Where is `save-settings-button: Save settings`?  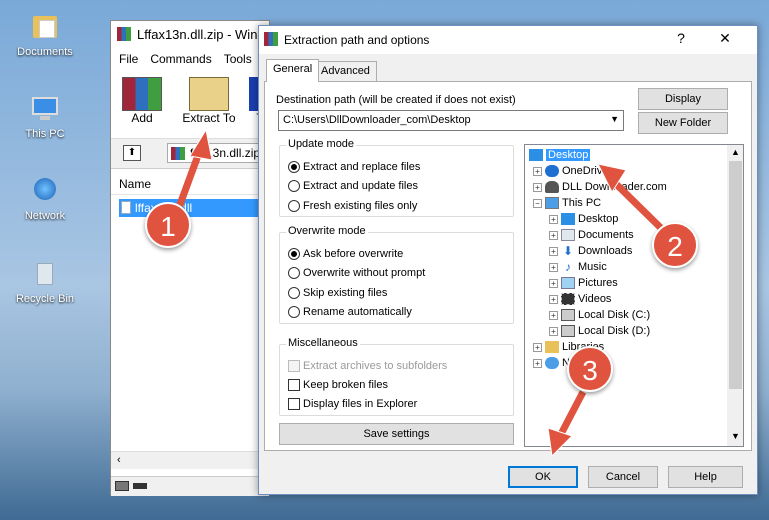
save-settings-button: Save settings is located at coordinates (396, 434).